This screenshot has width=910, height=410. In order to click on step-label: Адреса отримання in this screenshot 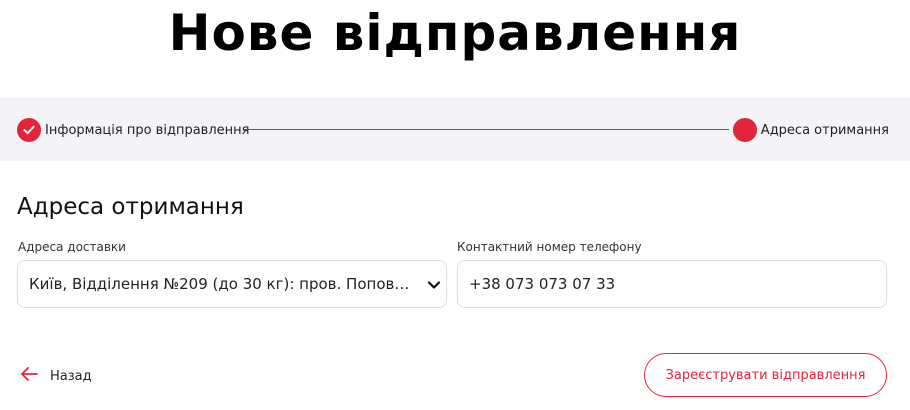, I will do `click(824, 130)`.